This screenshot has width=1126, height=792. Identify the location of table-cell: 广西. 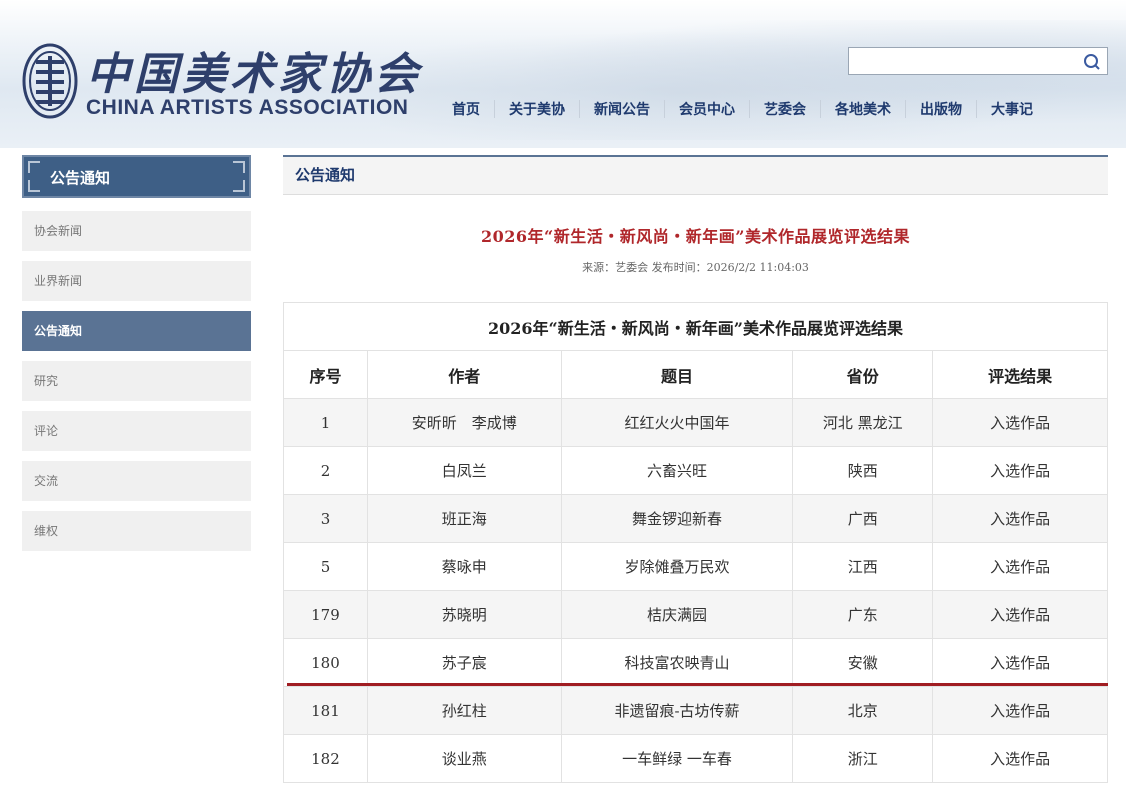
(863, 518).